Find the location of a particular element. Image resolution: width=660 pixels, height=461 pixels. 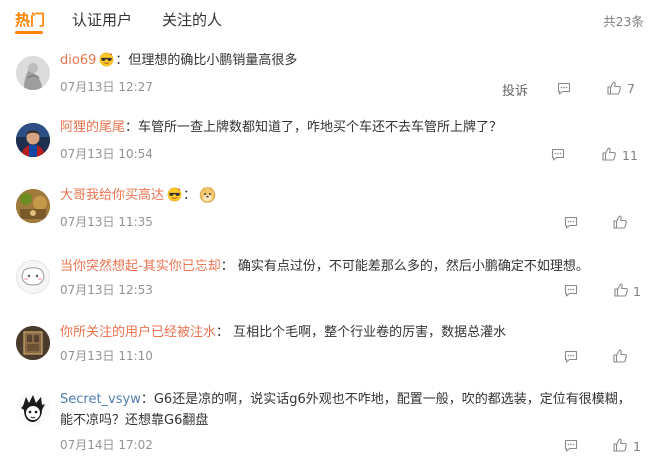

comment-username: 大哥我给你买高达 is located at coordinates (112, 195).